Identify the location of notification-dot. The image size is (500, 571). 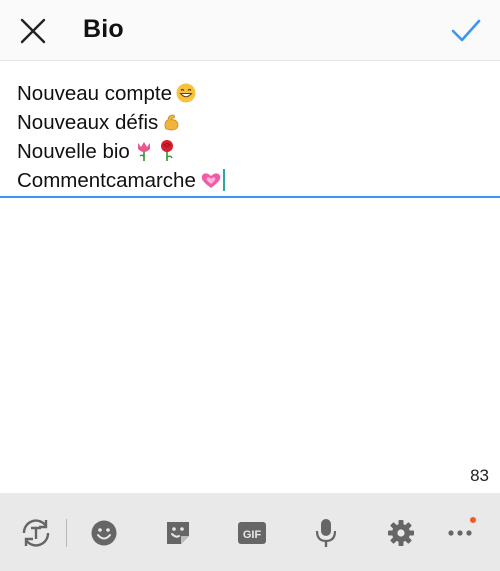
(473, 520).